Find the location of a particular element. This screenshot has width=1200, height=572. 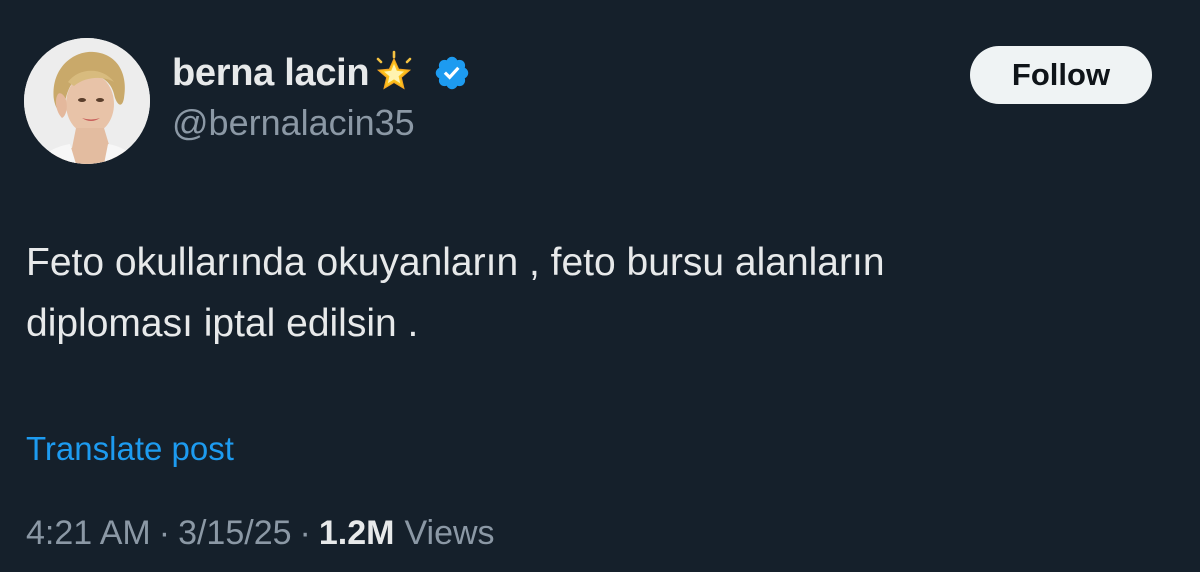

post-date: 3/15/25 is located at coordinates (234, 533).